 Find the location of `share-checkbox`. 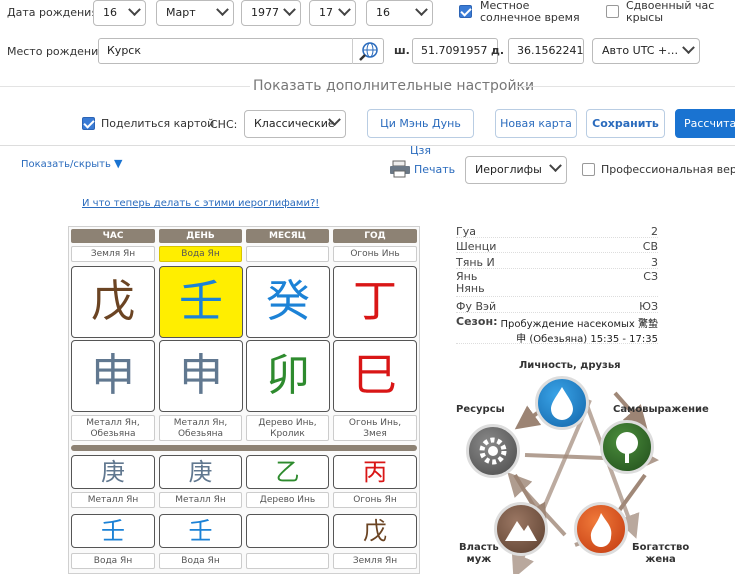

share-checkbox is located at coordinates (88, 123).